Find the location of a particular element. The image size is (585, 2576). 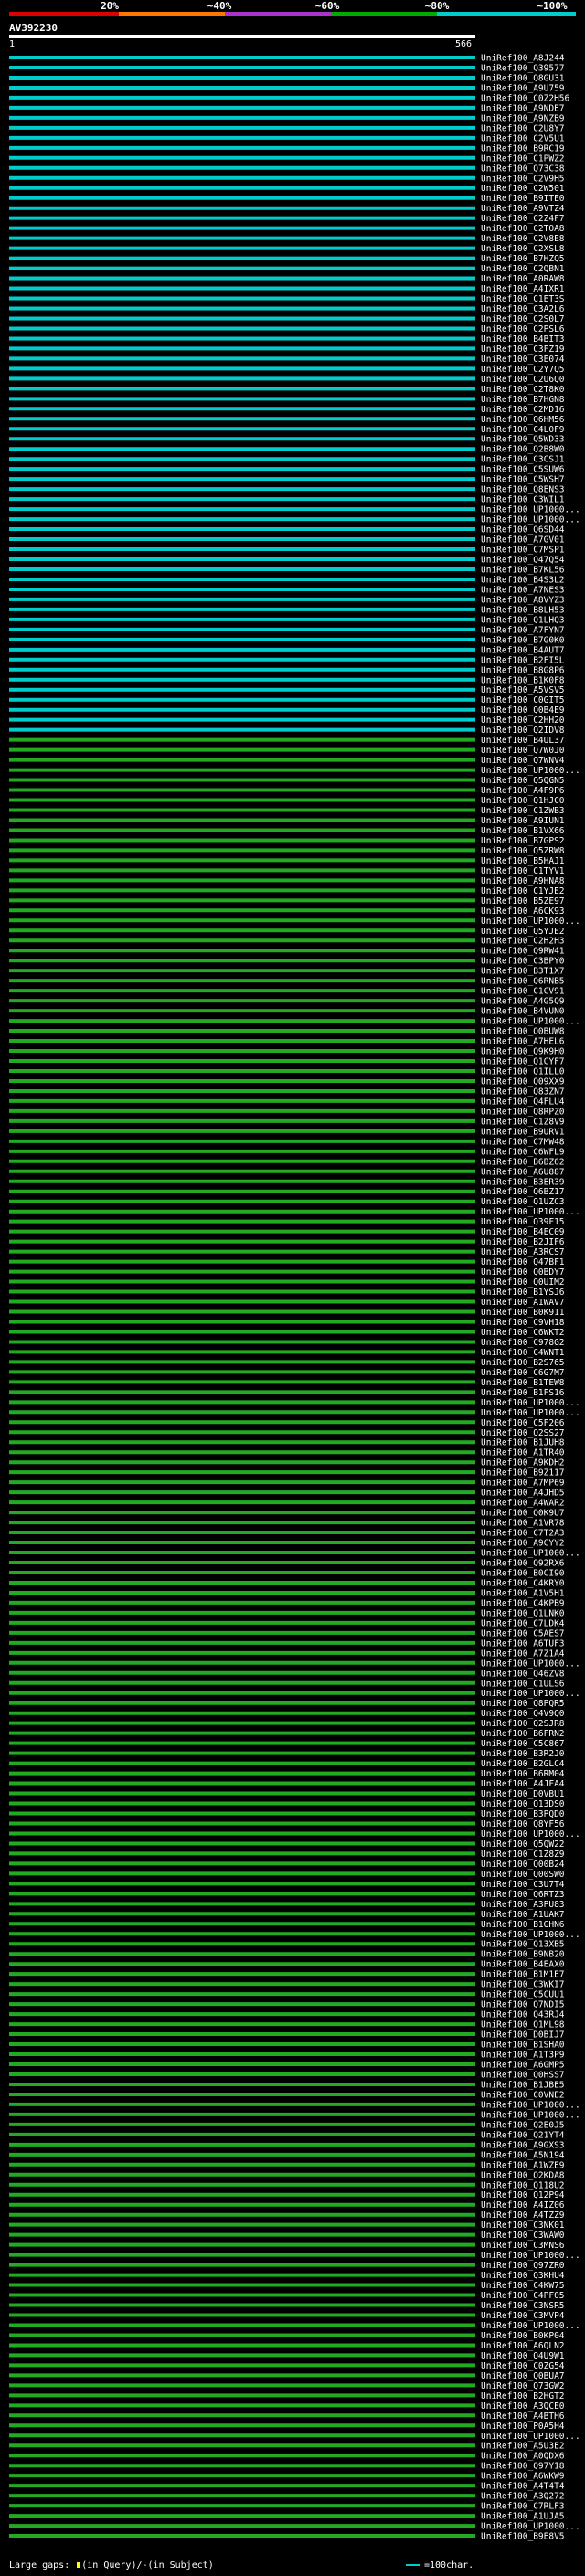

hit-label: UniRef100_C0Z2H56 is located at coordinates (525, 98).